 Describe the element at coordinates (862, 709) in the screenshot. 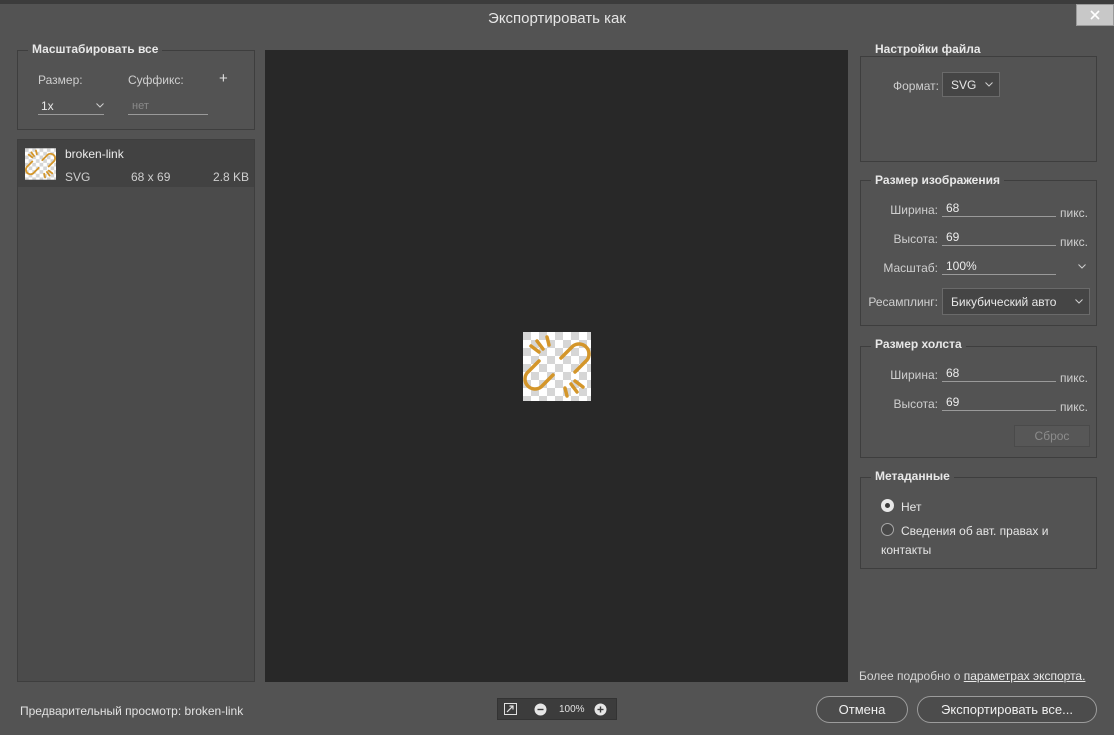

I see `cancel-button: Отмена` at that location.